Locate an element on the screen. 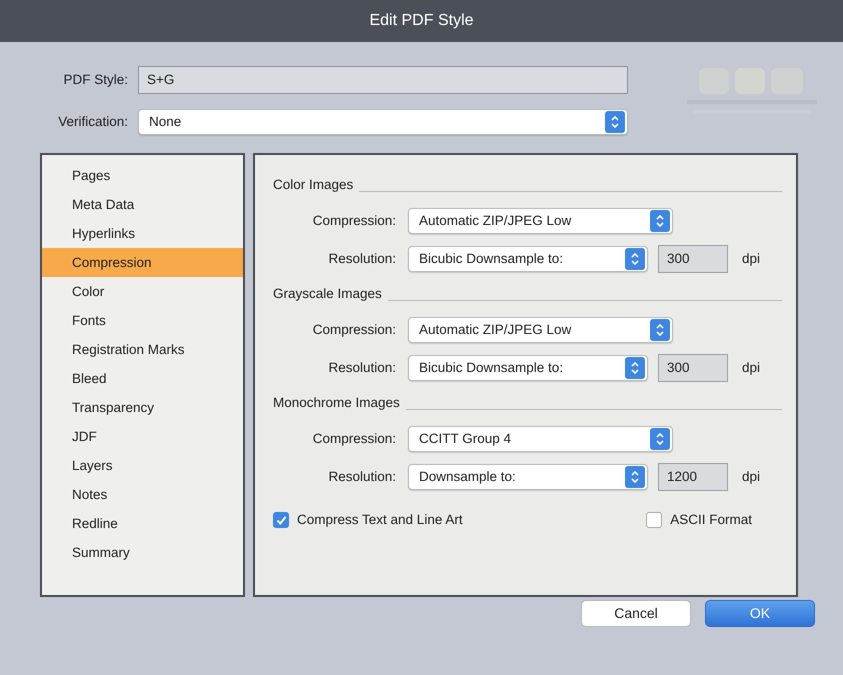 The height and width of the screenshot is (675, 843). sidebar-item: Meta Data is located at coordinates (142, 204).